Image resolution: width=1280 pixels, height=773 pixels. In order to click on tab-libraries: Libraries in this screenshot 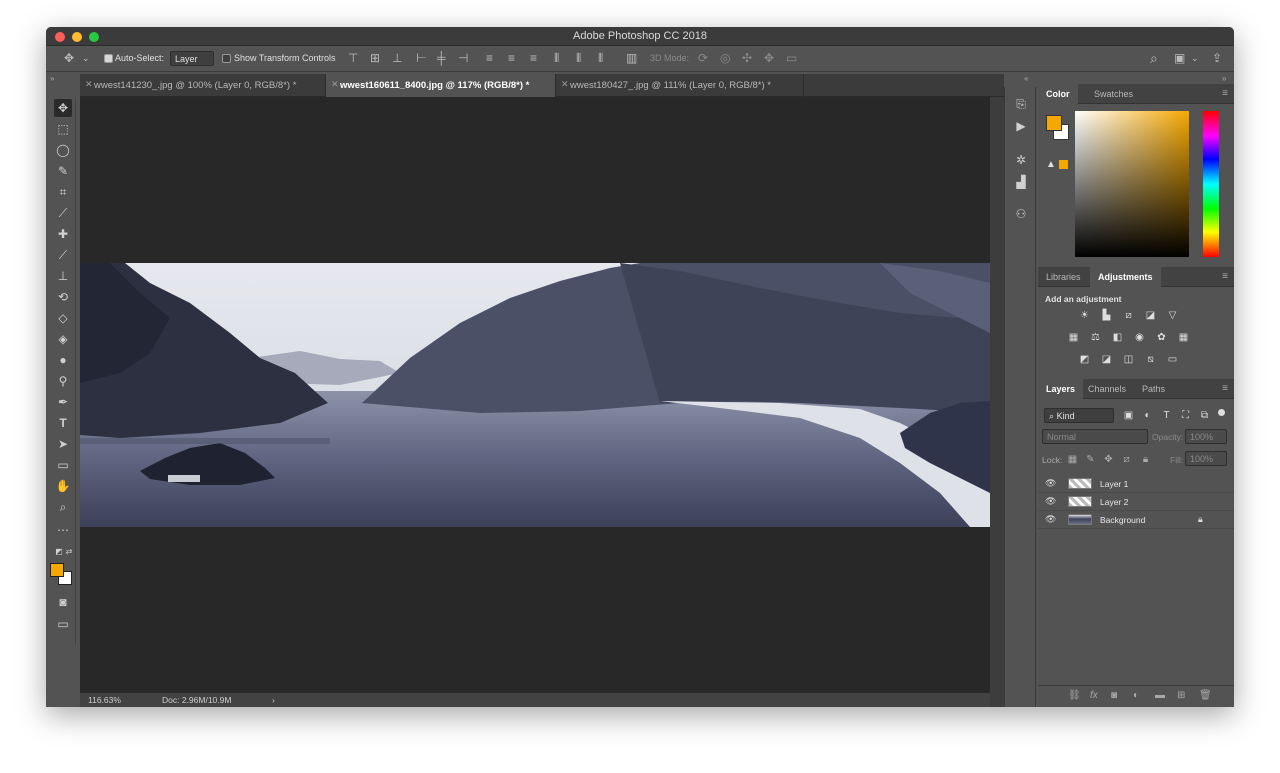, I will do `click(1063, 277)`.